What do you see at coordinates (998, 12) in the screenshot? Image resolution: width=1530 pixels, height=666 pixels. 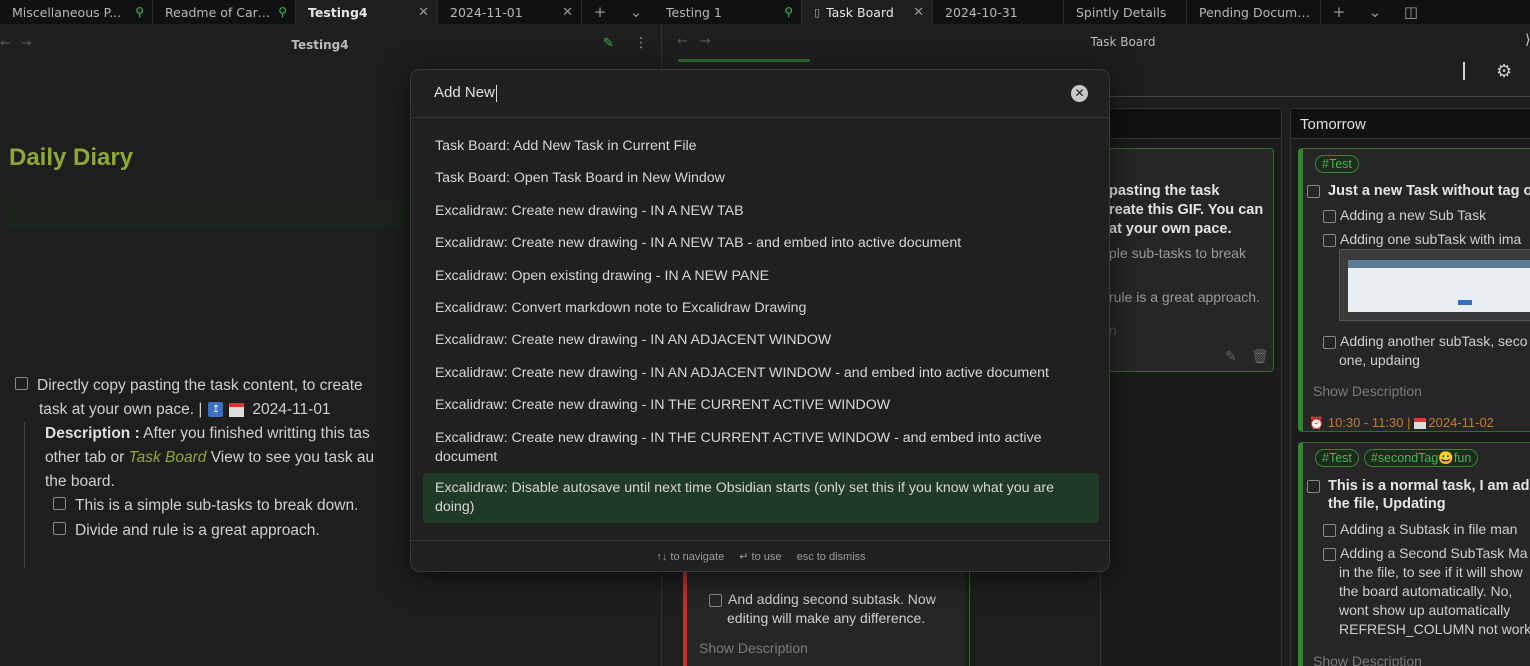 I see `tab-2024-10-31: 2024-10-31` at bounding box center [998, 12].